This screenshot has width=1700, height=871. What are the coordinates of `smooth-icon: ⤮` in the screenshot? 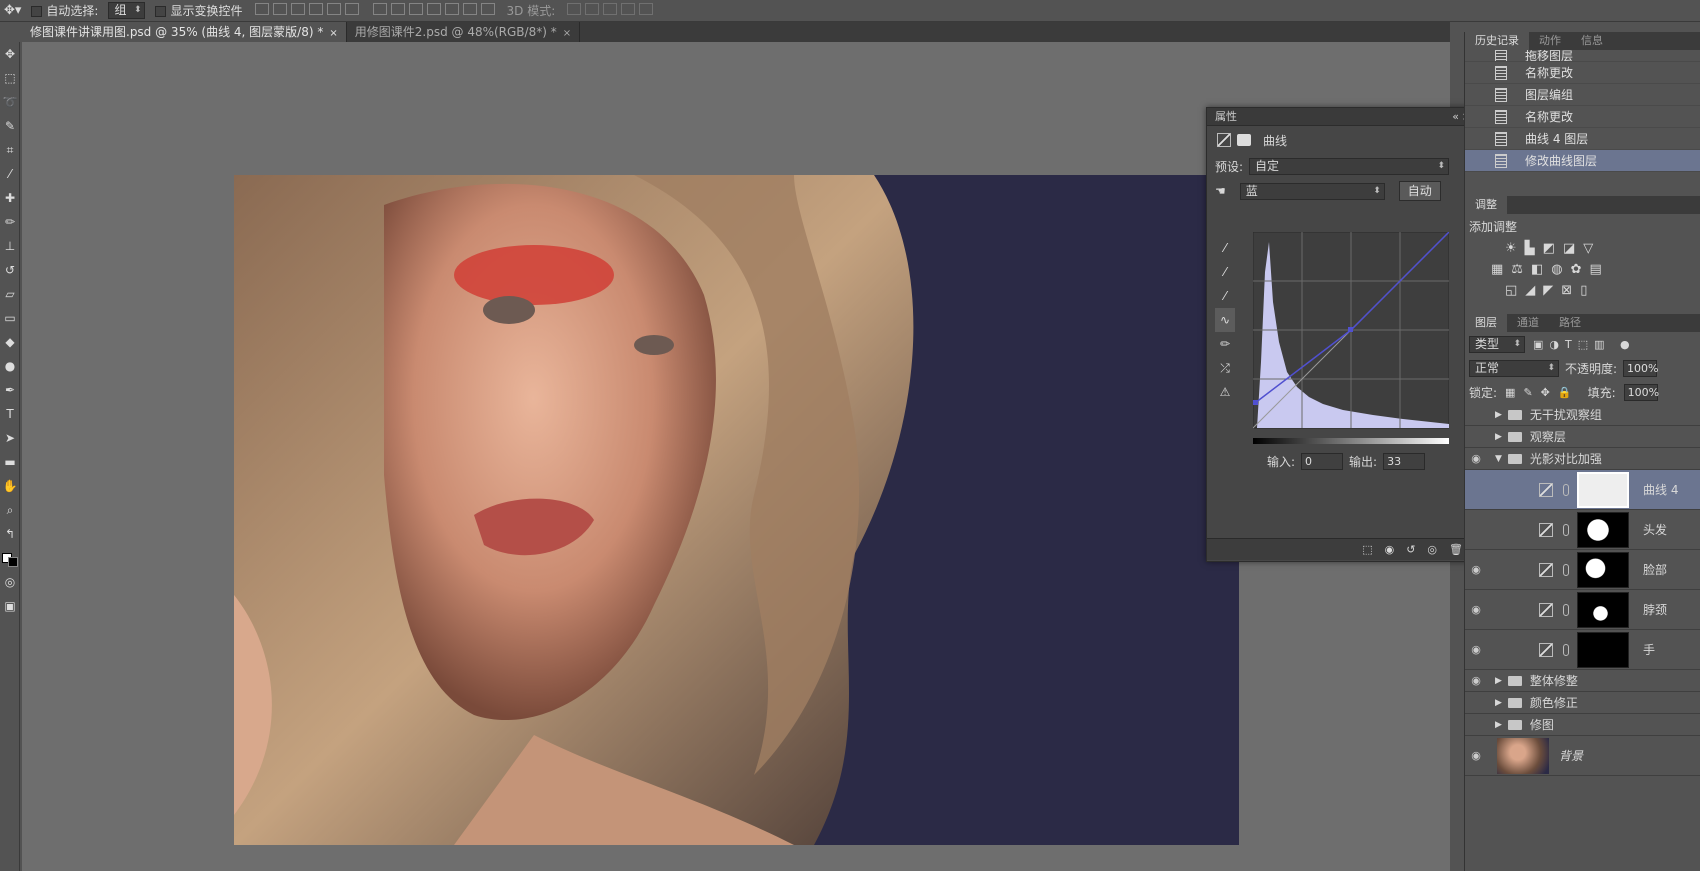 It's located at (1225, 368).